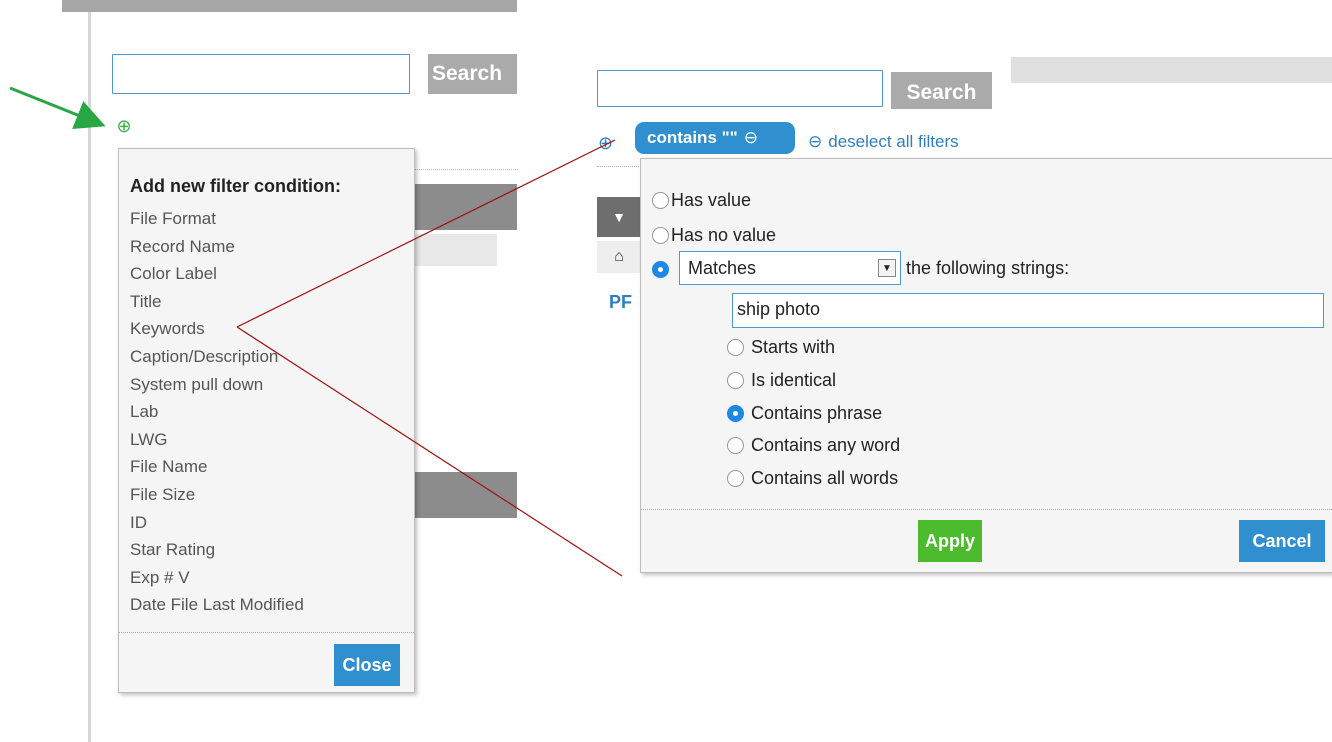 The image size is (1332, 742). Describe the element at coordinates (429, 451) in the screenshot. I see `annotation-line-bottom` at that location.